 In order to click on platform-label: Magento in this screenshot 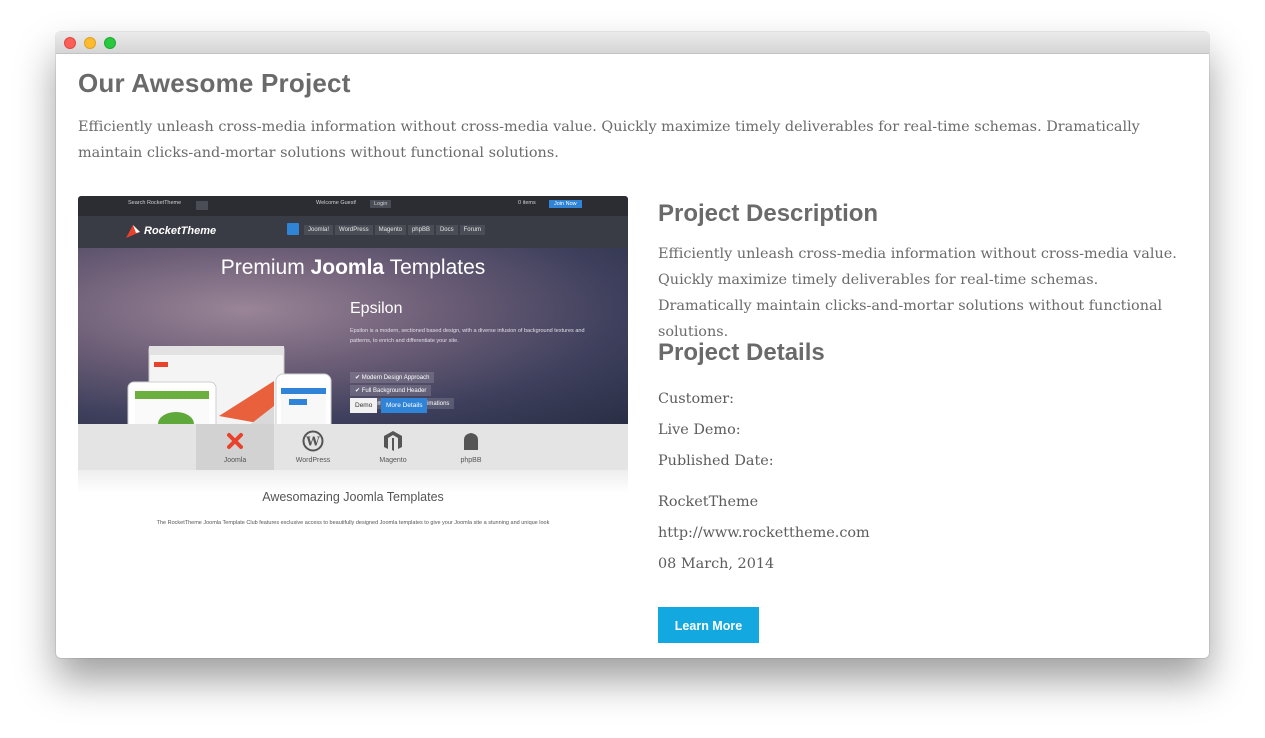, I will do `click(393, 460)`.